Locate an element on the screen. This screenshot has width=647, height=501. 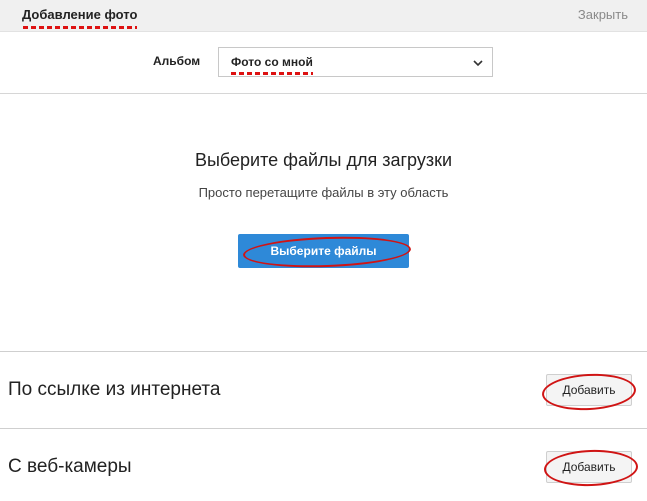
album-select-value: Фото со мной is located at coordinates (272, 65).